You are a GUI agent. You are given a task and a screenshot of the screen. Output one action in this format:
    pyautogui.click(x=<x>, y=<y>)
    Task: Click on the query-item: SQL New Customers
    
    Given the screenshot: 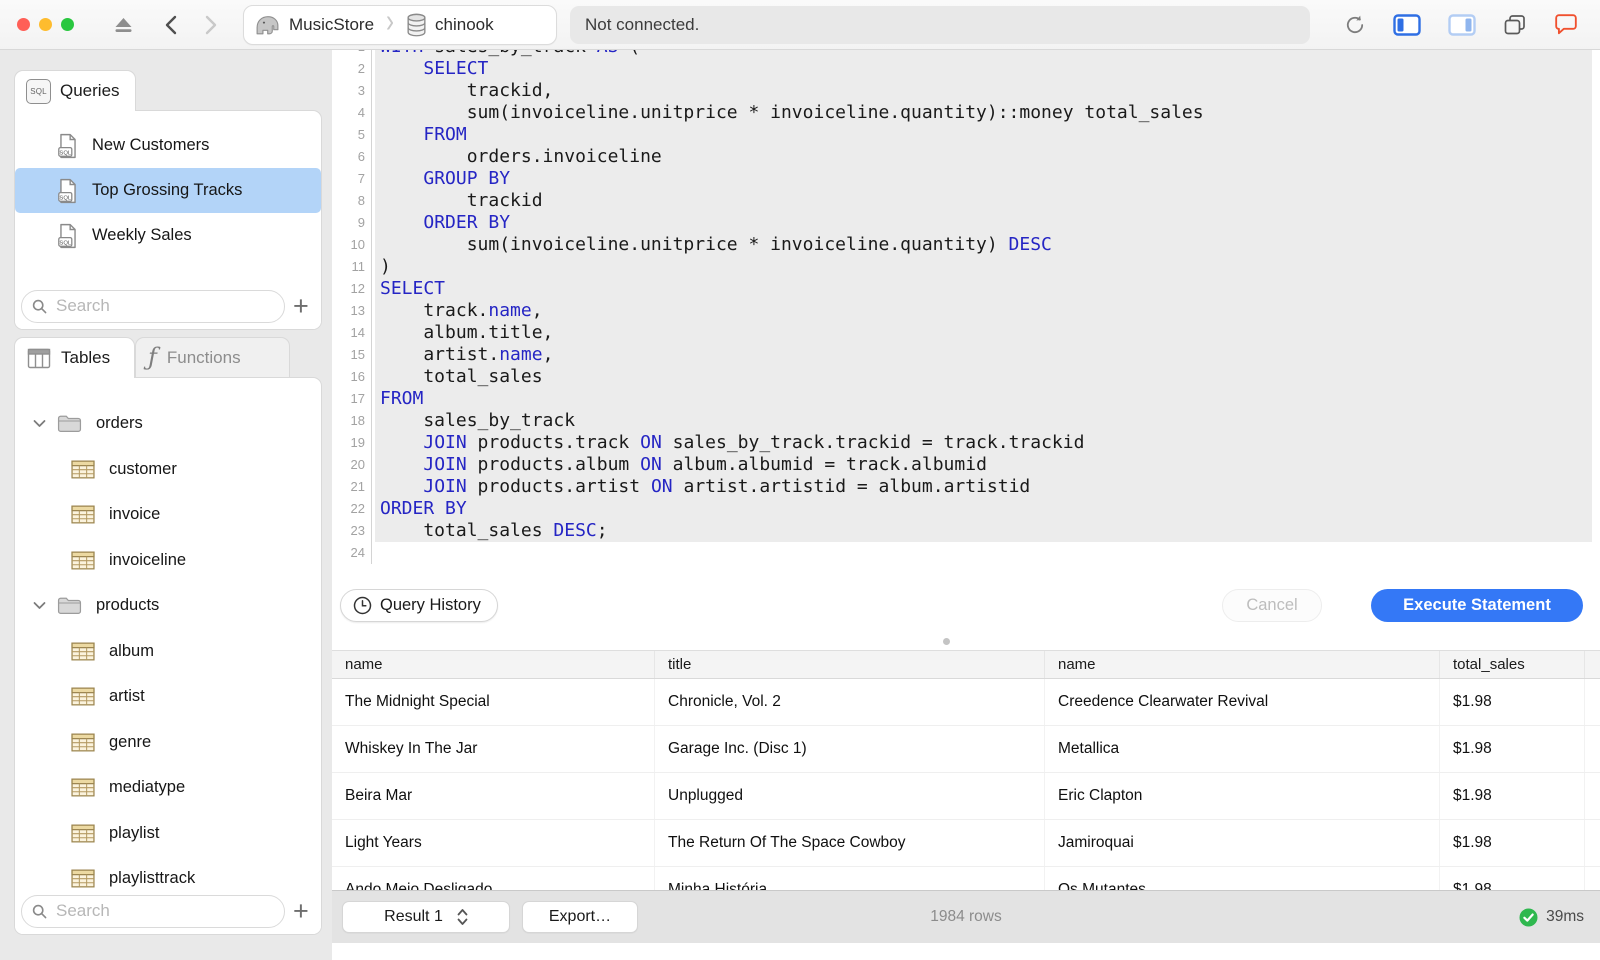 What is the action you would take?
    pyautogui.click(x=168, y=145)
    